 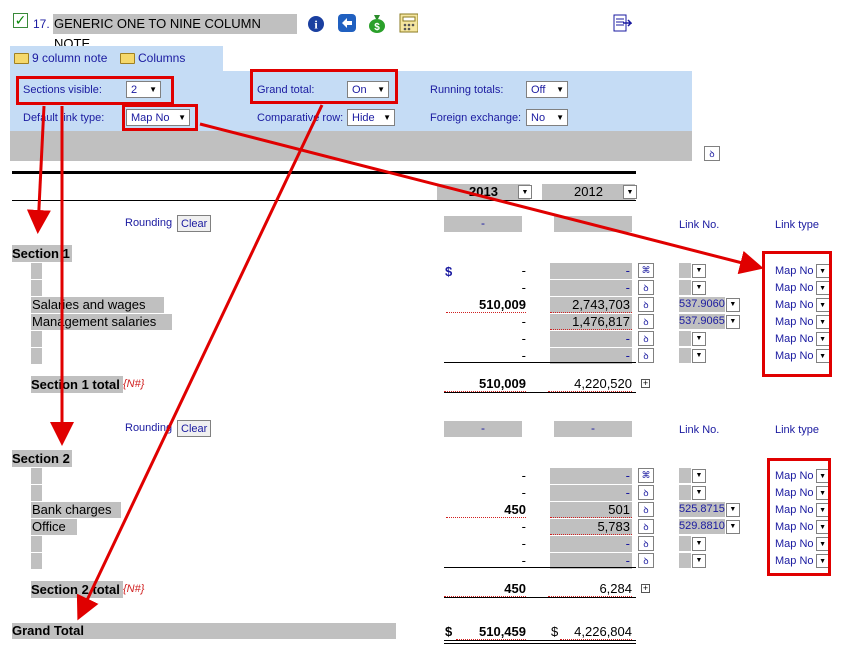 What do you see at coordinates (591, 527) in the screenshot?
I see `row-value-2012: 5,783` at bounding box center [591, 527].